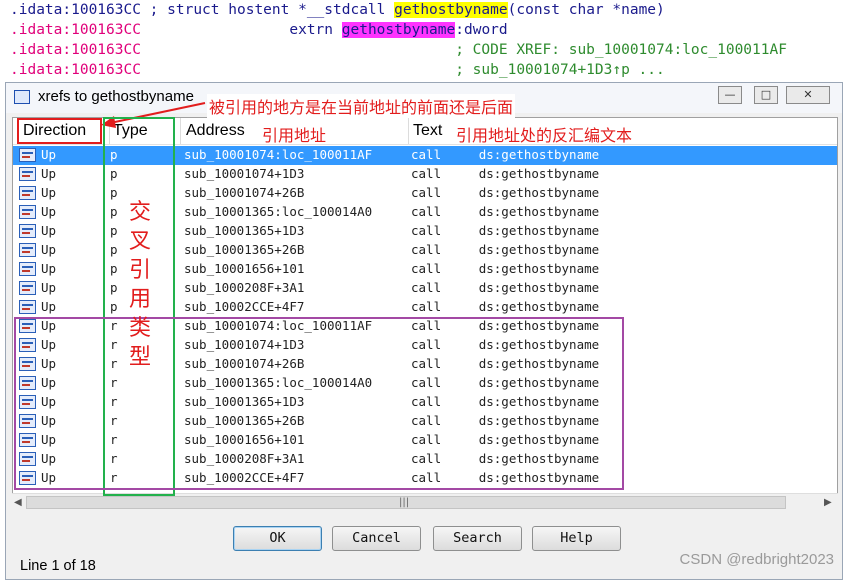 This screenshot has height=580, width=848. I want to click on address-annotation: 引用地址, so click(294, 135).